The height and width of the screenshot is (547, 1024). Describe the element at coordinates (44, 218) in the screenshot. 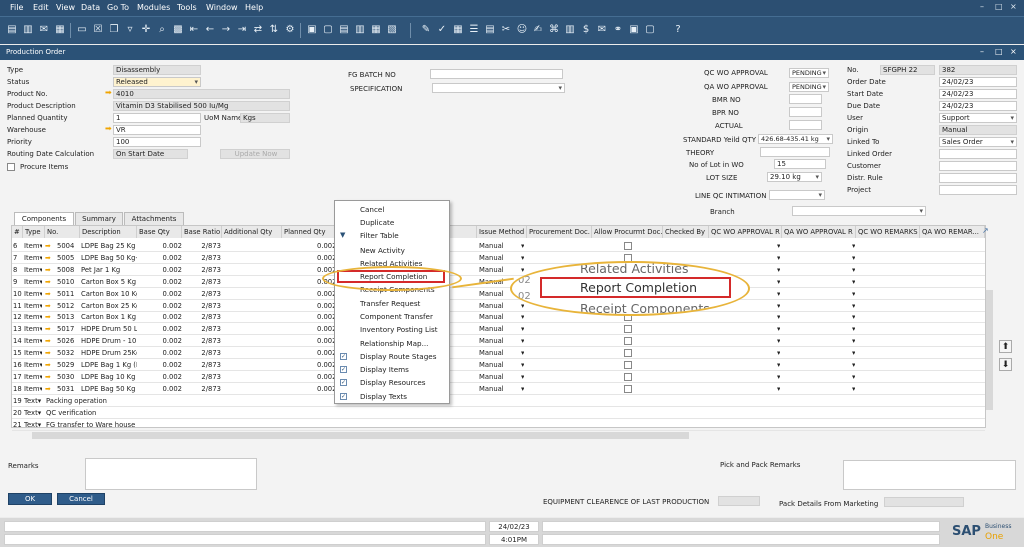

I see `tab-components: Components` at that location.